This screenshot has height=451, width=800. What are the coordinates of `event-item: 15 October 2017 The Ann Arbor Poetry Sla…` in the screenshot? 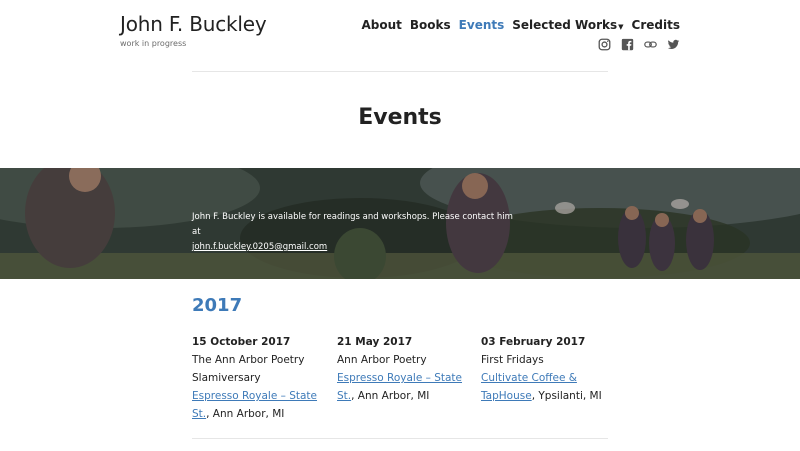 It's located at (257, 378).